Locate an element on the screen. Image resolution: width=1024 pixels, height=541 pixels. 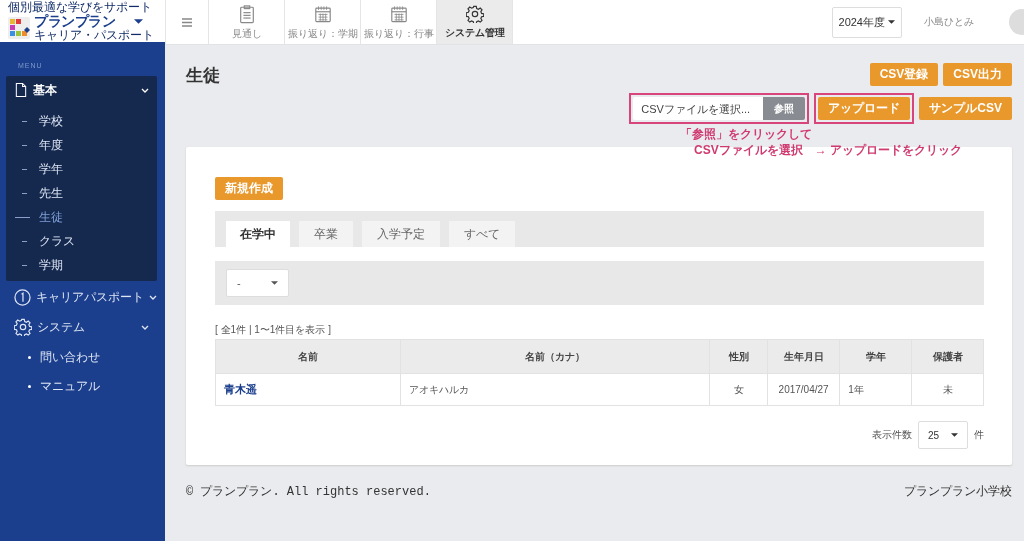
menu-item: システム is located at coordinates (86, 327).